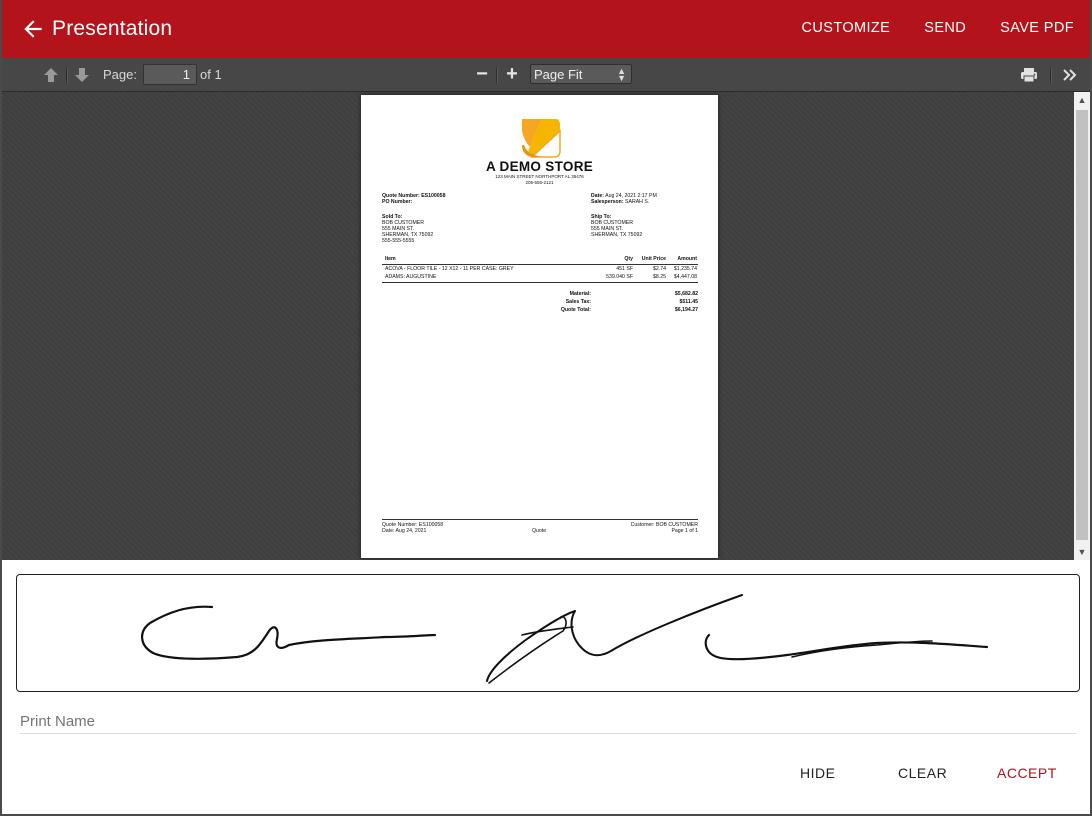  Describe the element at coordinates (685, 269) in the screenshot. I see `row-amount: $1,235.74` at that location.